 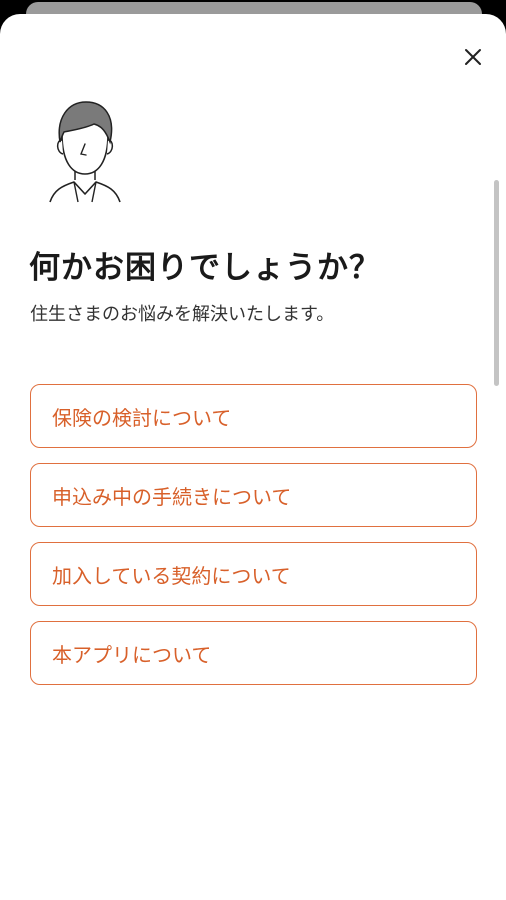 I want to click on close-icon, so click(x=473, y=57).